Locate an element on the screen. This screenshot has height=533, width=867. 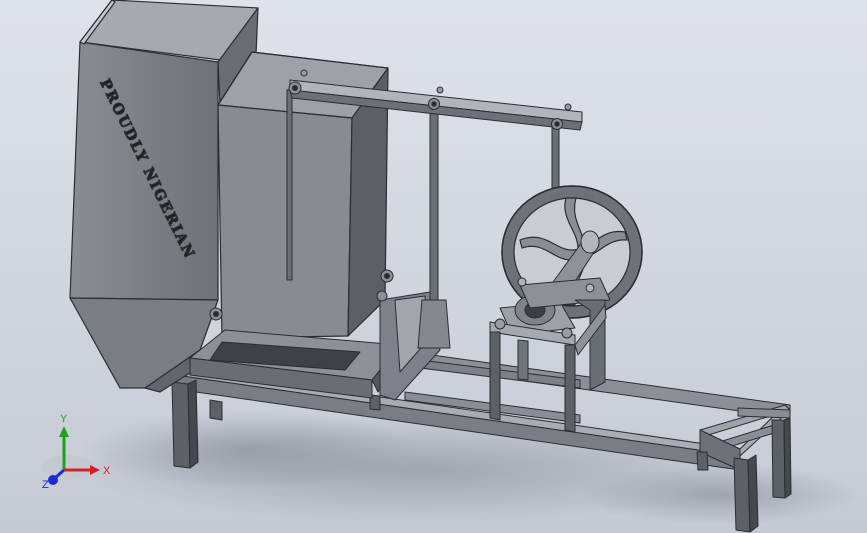
axis-y-label: Y is located at coordinates (64, 419).